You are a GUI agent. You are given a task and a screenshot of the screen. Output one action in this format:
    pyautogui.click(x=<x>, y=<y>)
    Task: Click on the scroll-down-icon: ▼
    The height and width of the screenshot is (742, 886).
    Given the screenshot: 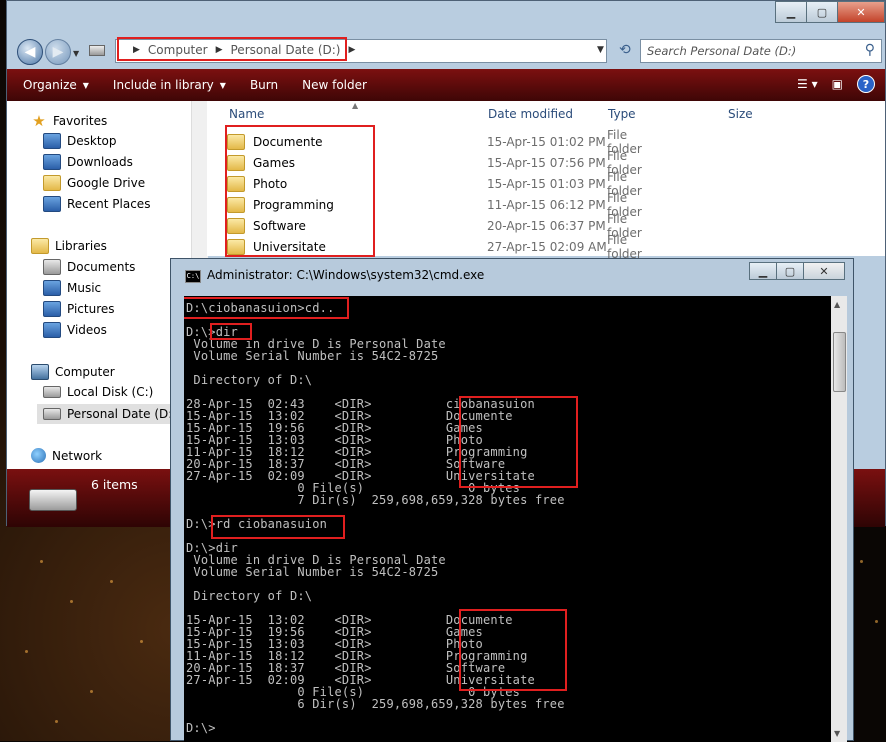 What is the action you would take?
    pyautogui.click(x=837, y=733)
    